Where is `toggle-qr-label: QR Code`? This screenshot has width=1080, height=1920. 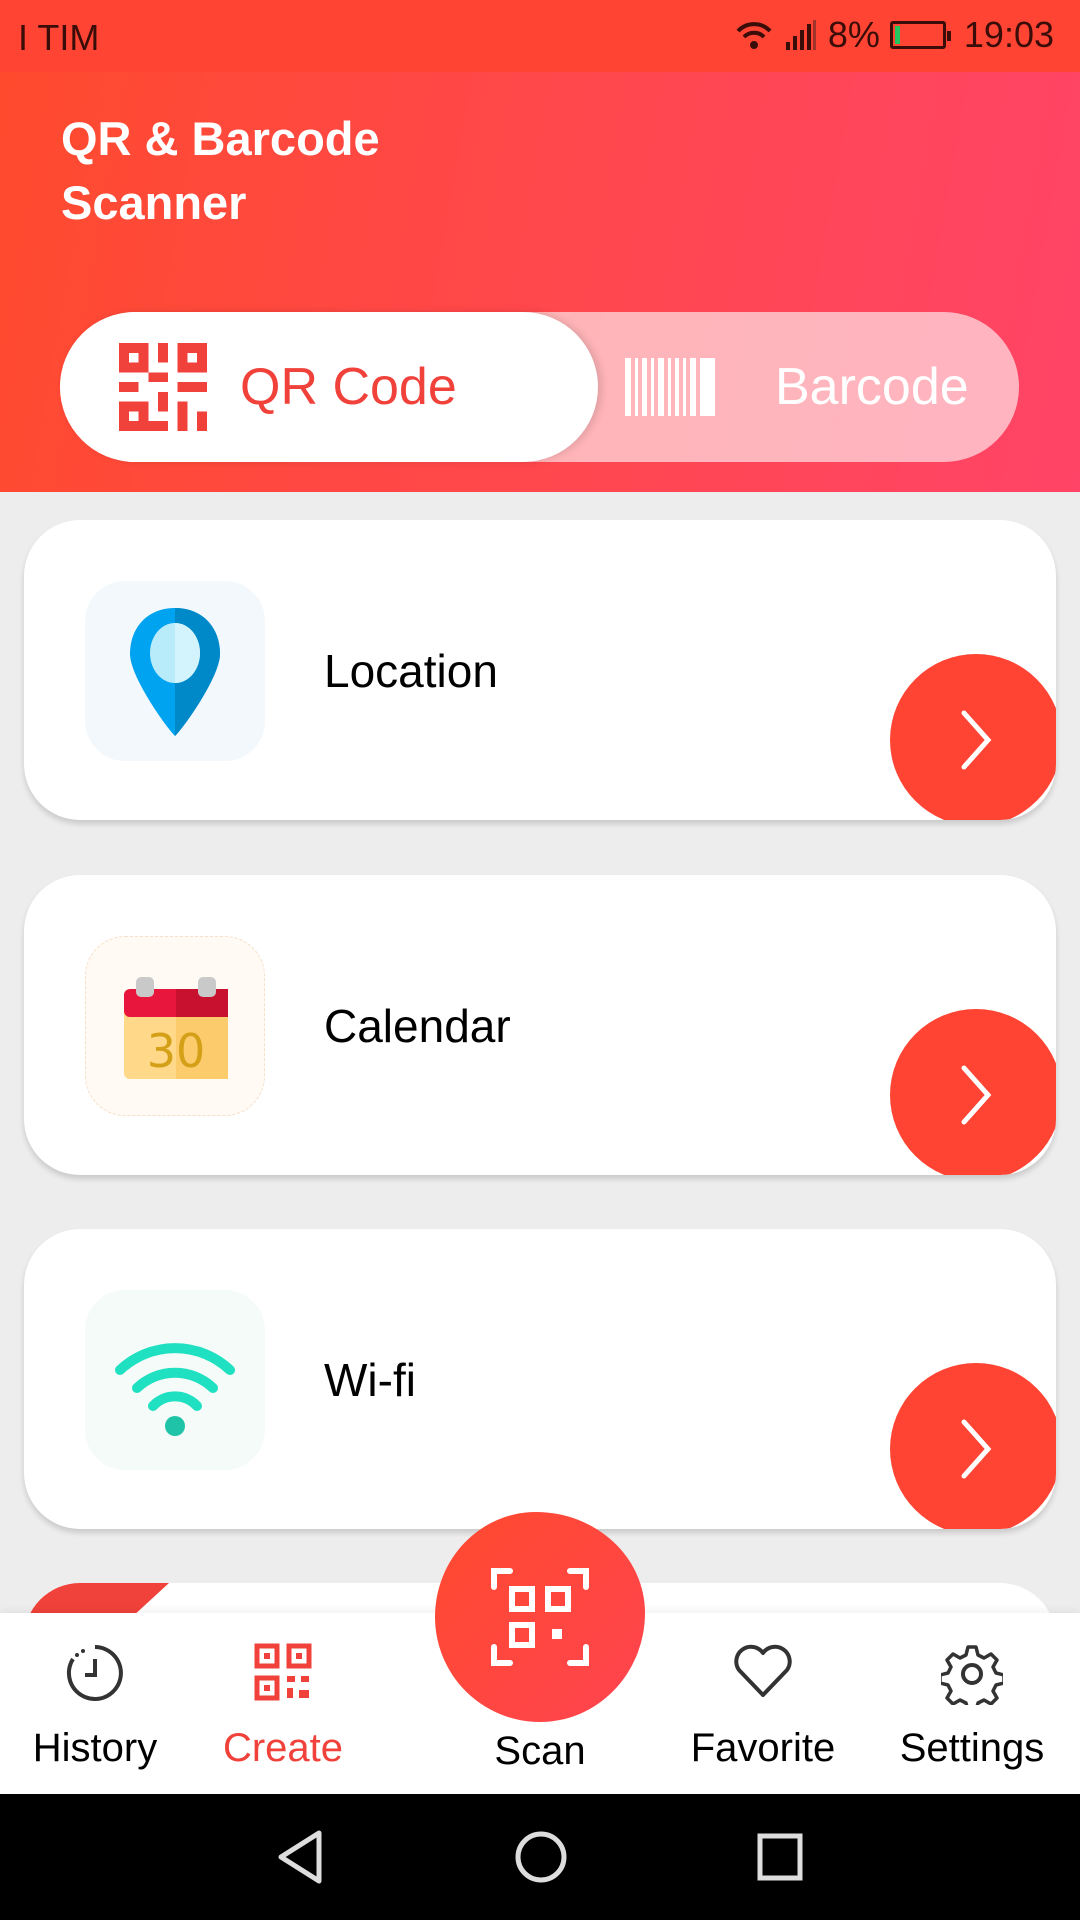 toggle-qr-label: QR Code is located at coordinates (348, 387).